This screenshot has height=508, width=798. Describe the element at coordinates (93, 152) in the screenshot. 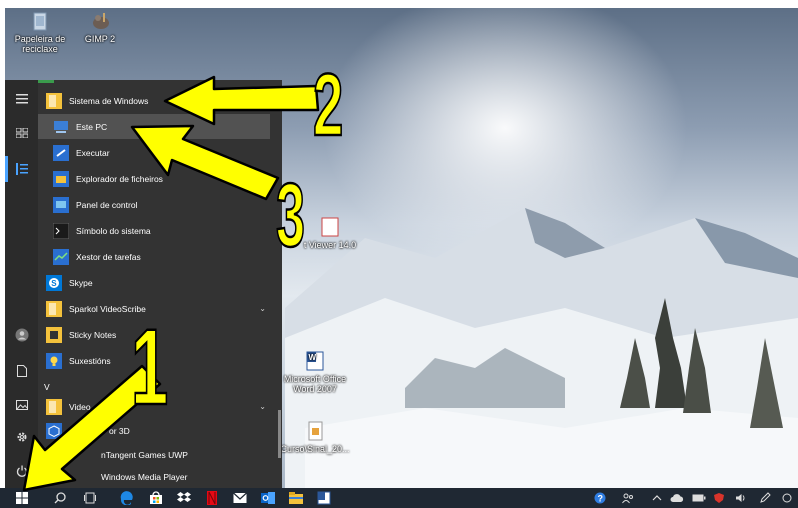

I see `app-label: Executar` at that location.